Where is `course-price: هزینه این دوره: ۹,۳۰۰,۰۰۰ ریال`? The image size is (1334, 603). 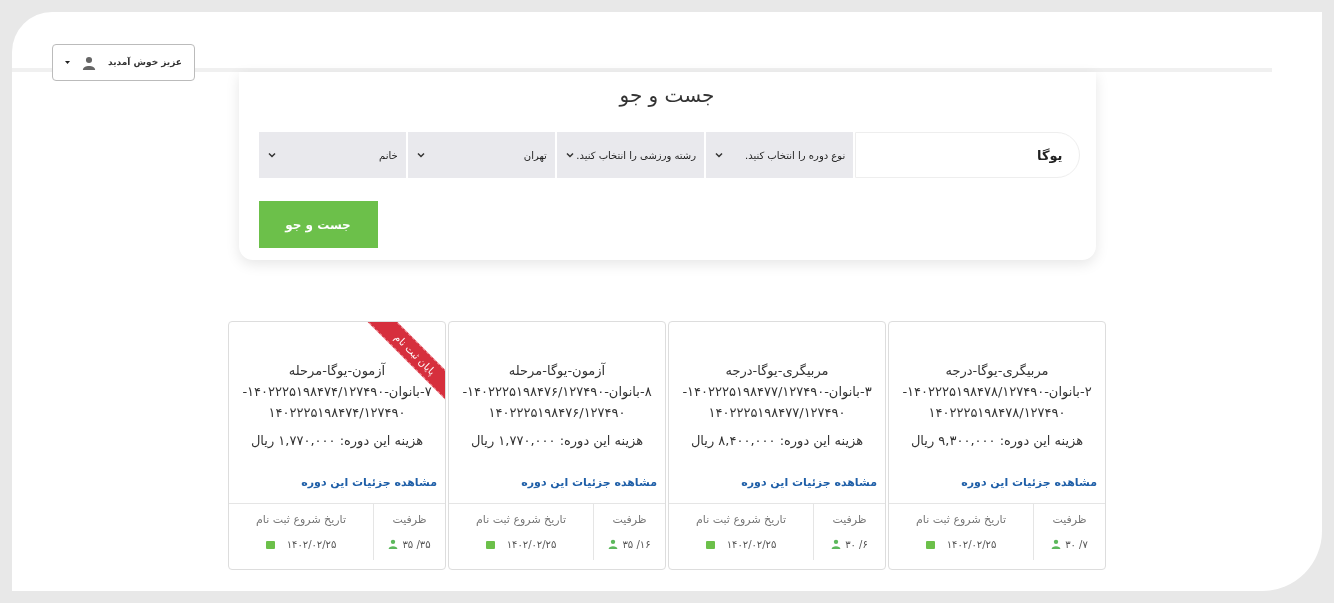
course-price: هزینه این دوره: ۹,۳۰۰,۰۰۰ ریال is located at coordinates (997, 441).